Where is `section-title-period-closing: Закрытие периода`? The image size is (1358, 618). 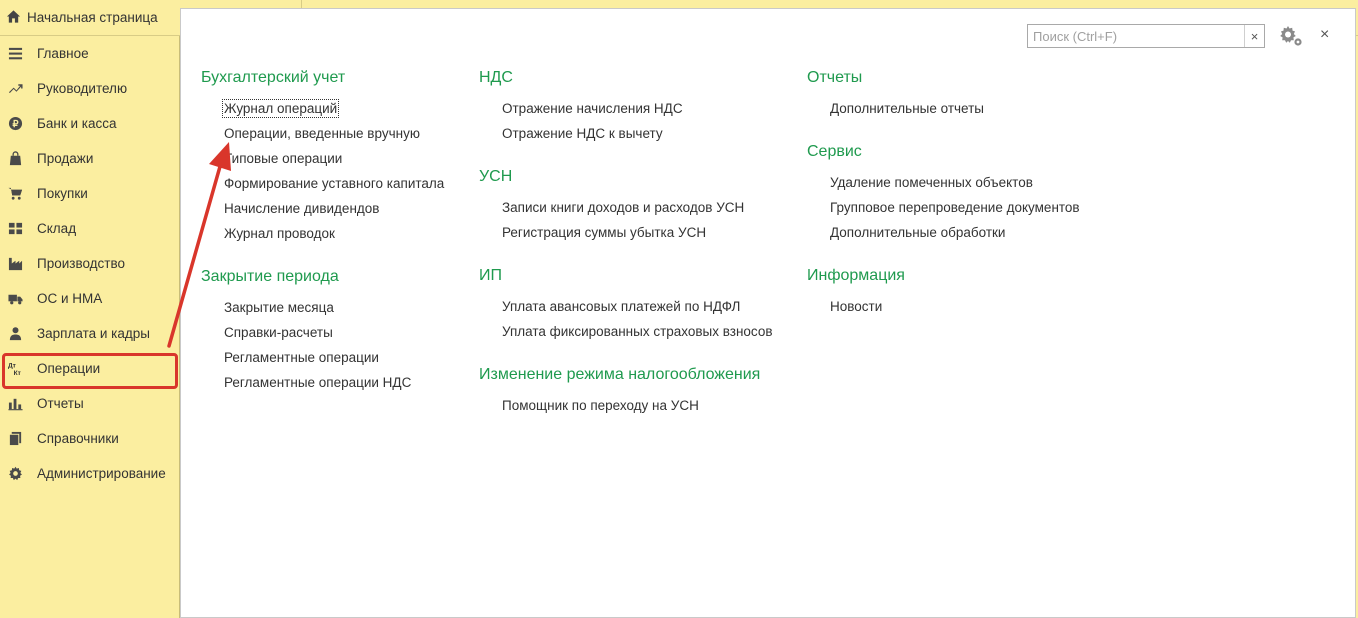
section-title-period-closing: Закрытие периода is located at coordinates (270, 276).